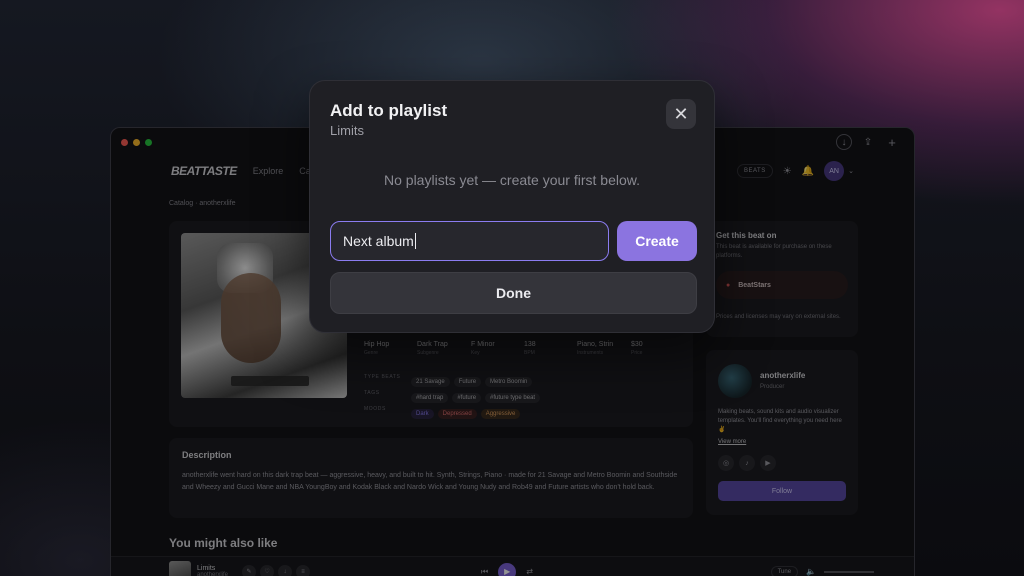 This screenshot has width=1024, height=576. What do you see at coordinates (389, 110) in the screenshot?
I see `modal-title: Add to playlist` at bounding box center [389, 110].